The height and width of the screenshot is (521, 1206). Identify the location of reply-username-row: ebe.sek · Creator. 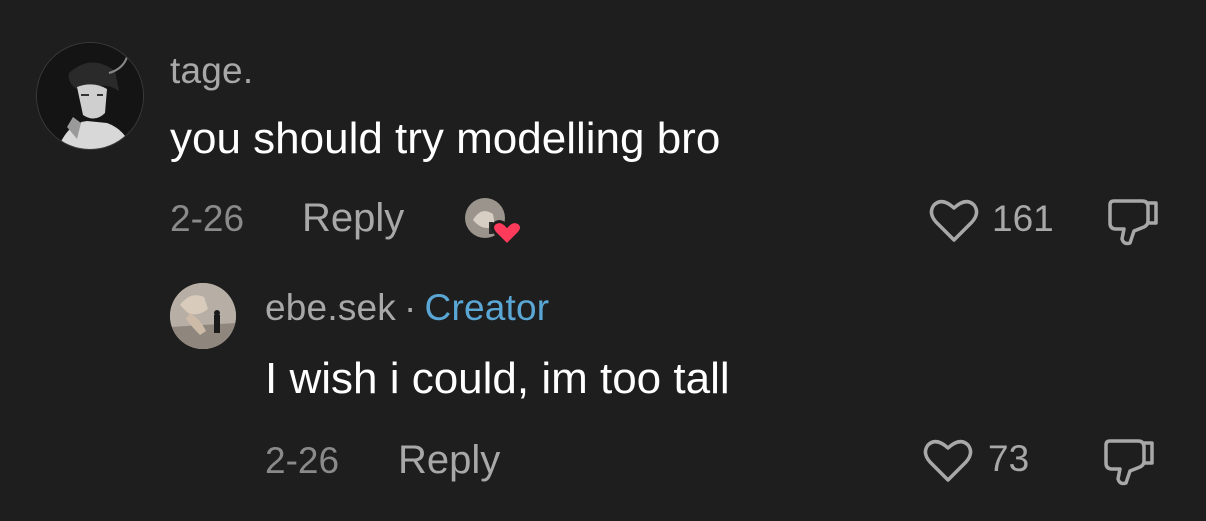
(407, 308).